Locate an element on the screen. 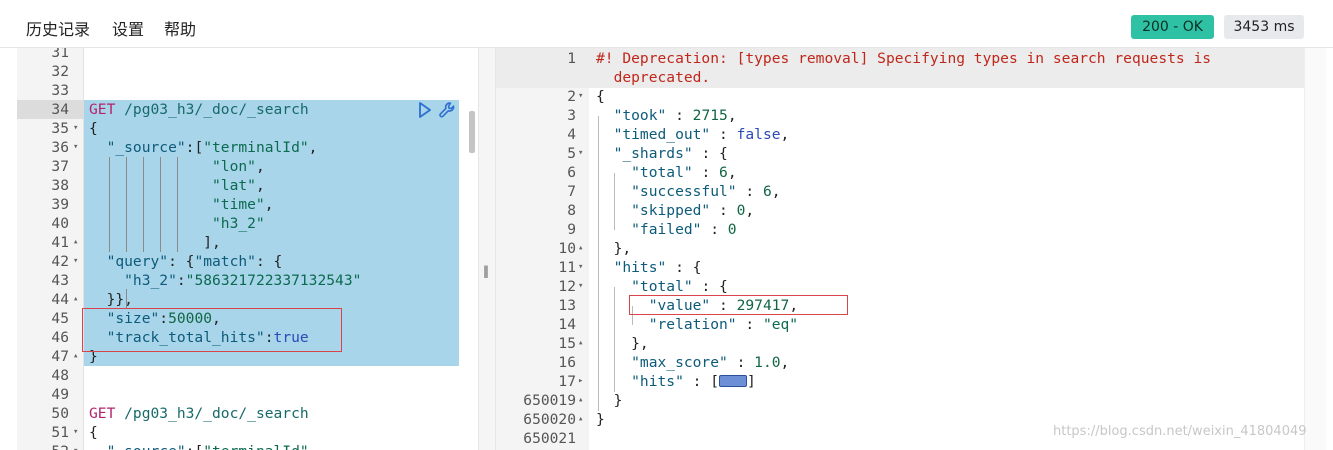  line-number: 40 is located at coordinates (60, 223).